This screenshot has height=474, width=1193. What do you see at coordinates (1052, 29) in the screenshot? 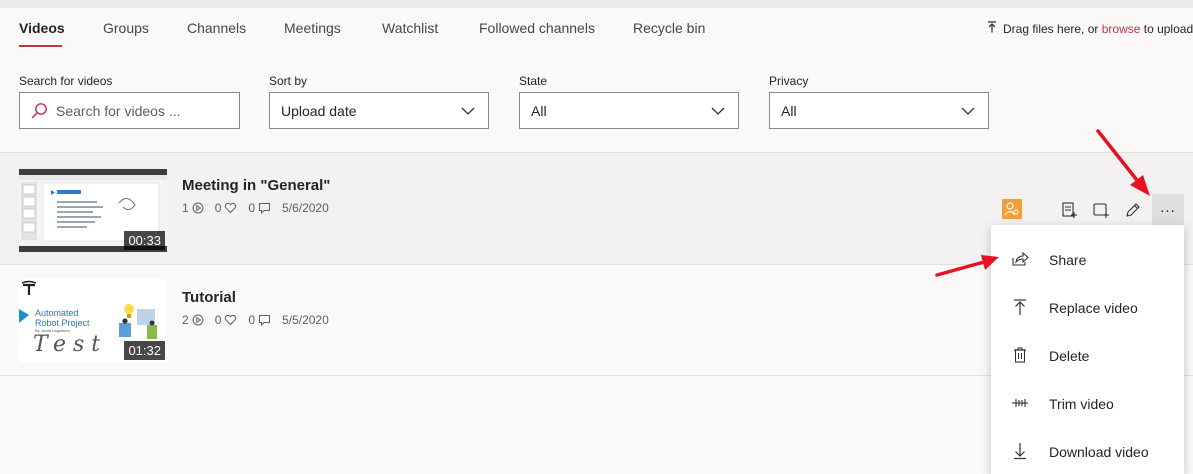
I see `upload-prefix: Drag files here, or` at bounding box center [1052, 29].